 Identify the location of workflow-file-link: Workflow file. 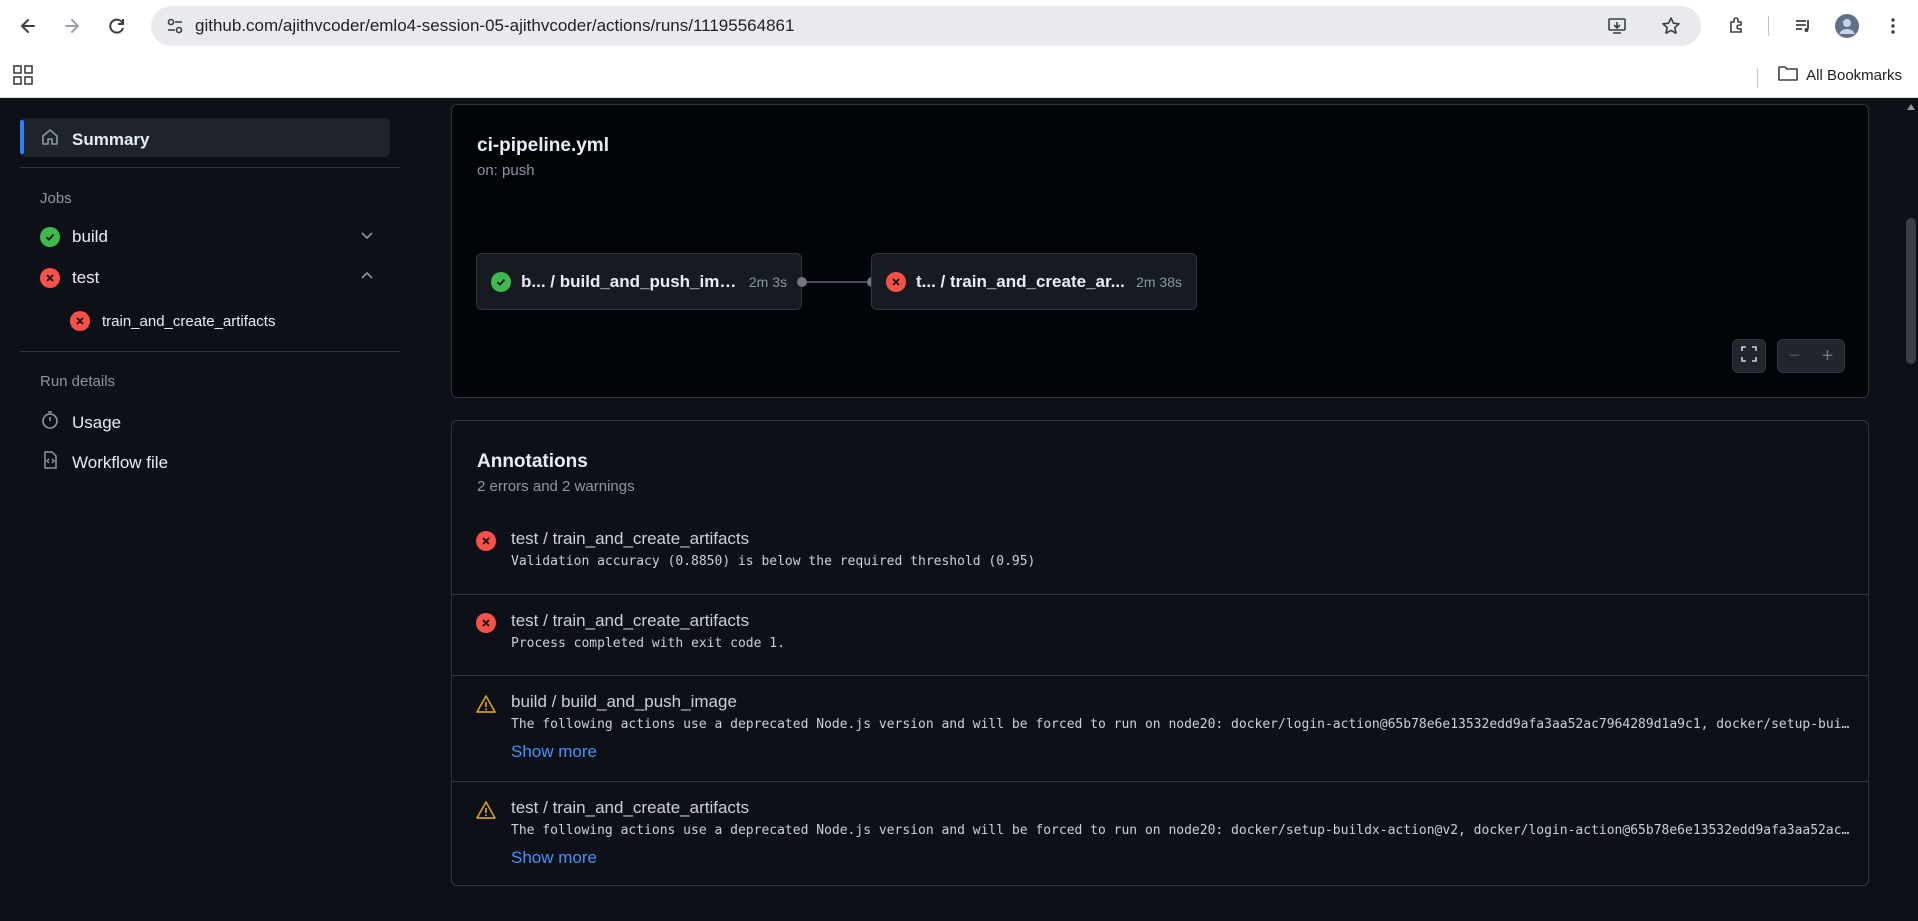
(104, 462).